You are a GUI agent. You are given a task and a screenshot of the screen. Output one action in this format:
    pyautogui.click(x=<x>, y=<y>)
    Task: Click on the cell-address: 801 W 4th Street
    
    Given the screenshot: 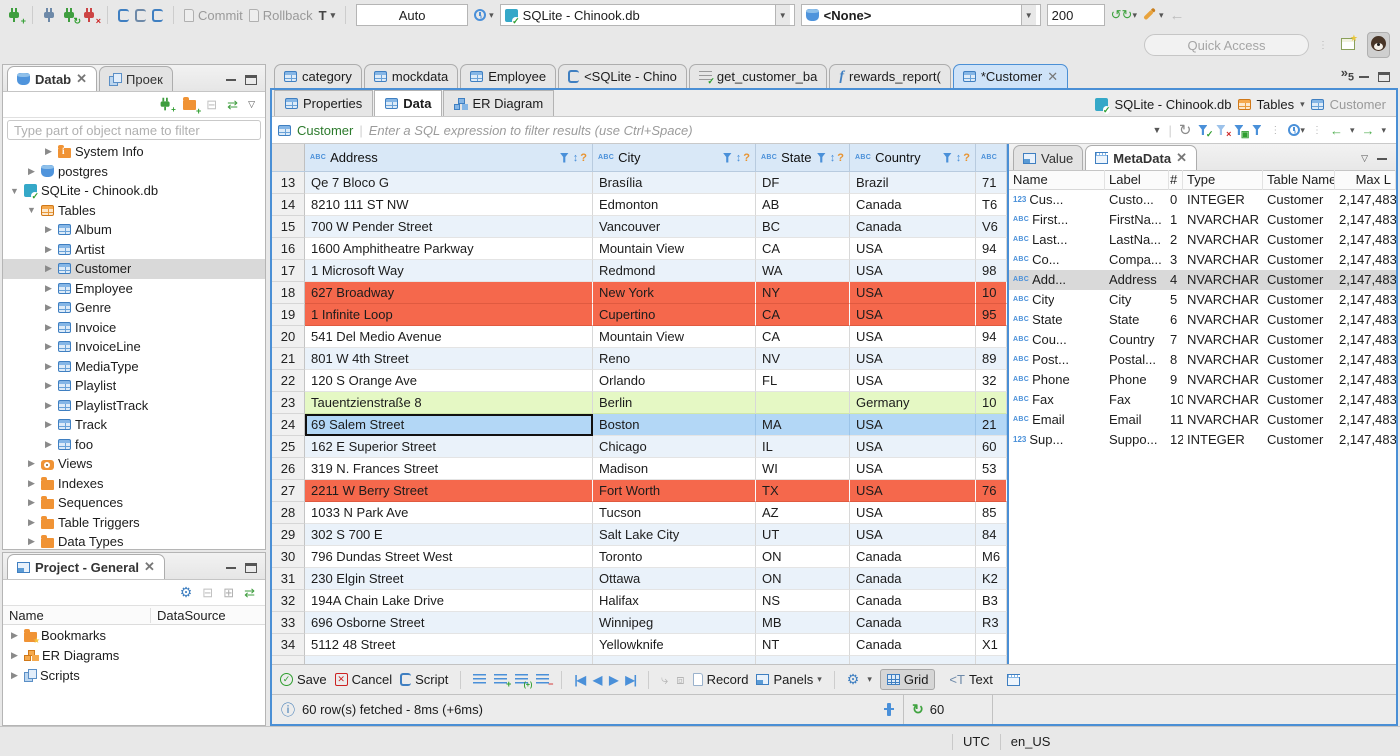 What is the action you would take?
    pyautogui.click(x=449, y=359)
    